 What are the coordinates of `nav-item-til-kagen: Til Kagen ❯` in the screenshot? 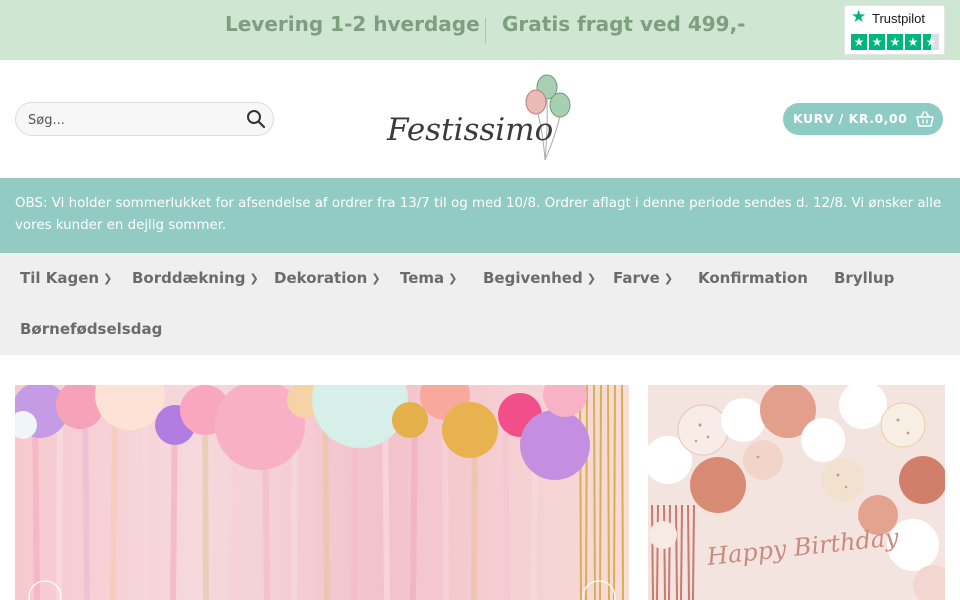 It's located at (66, 278).